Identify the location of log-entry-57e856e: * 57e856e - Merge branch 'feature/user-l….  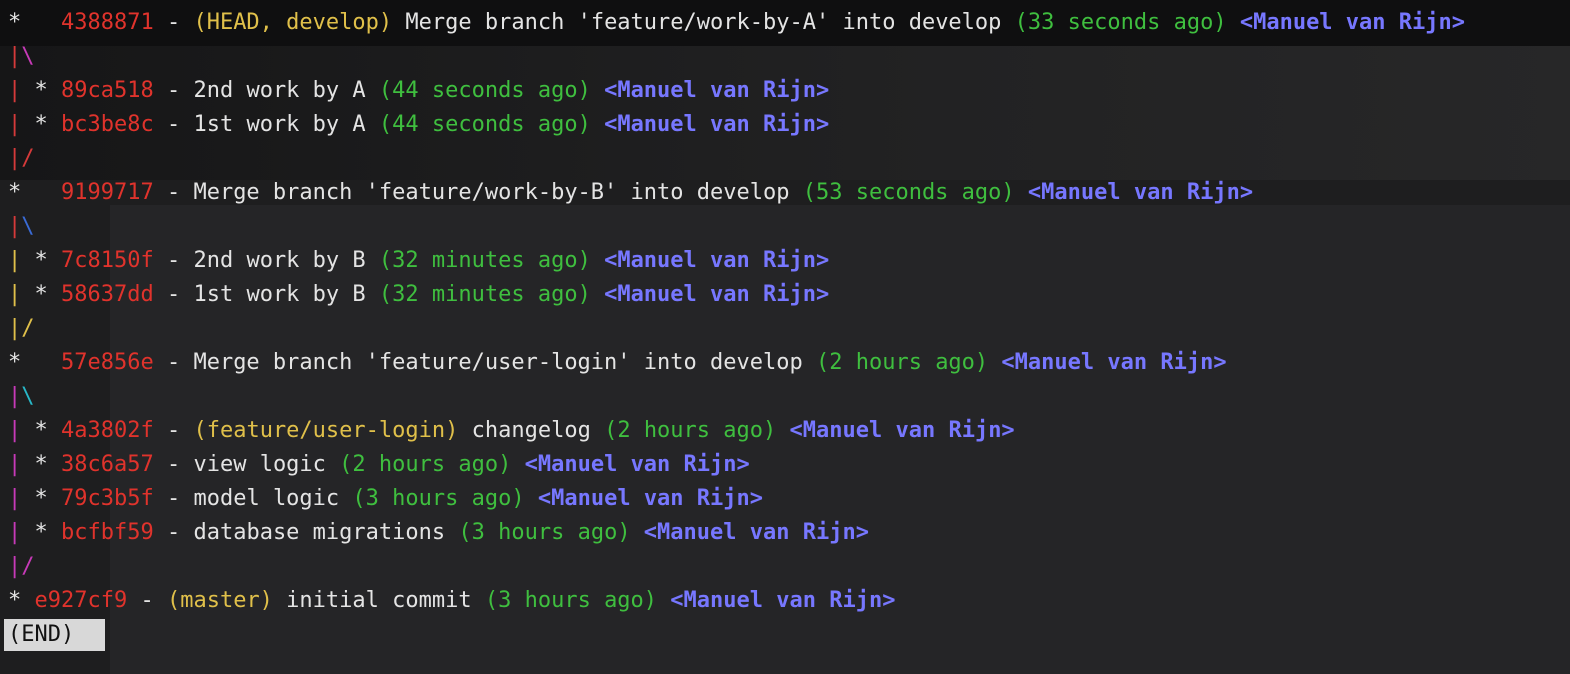
(617, 363).